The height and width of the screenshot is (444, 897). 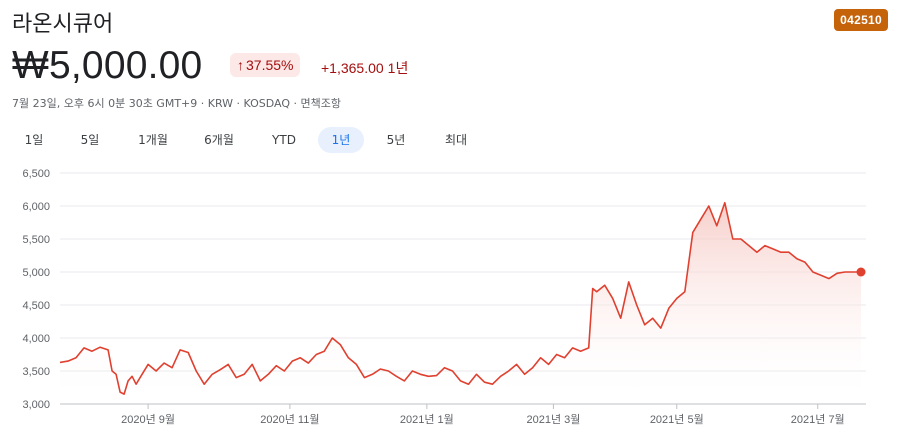 I want to click on arrow-up-icon: ↑, so click(x=240, y=65).